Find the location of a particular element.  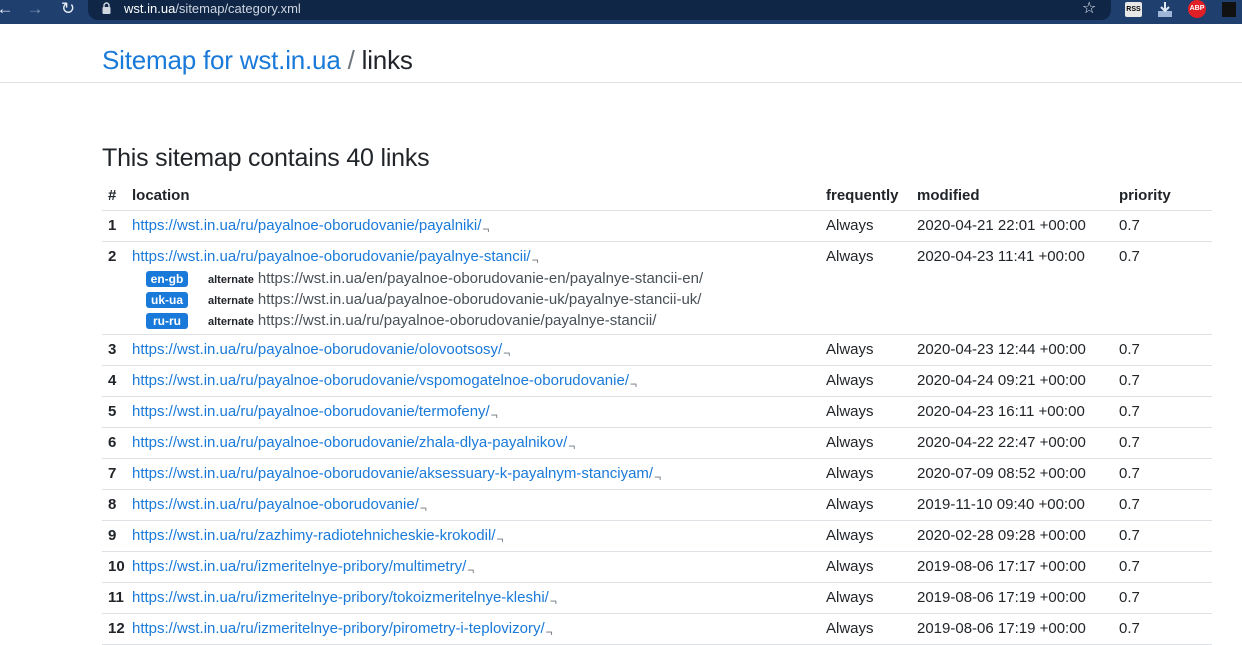

row-number: 7 is located at coordinates (114, 474).